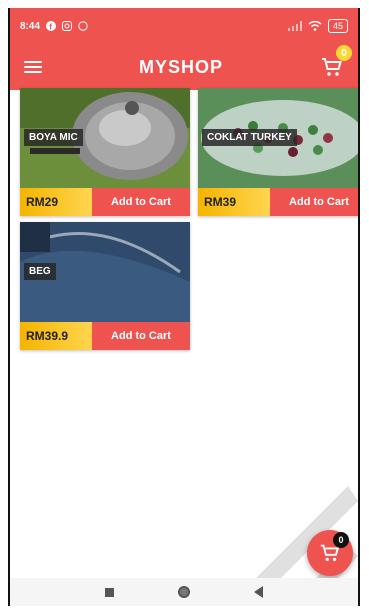  What do you see at coordinates (294, 26) in the screenshot?
I see `signal-icon` at bounding box center [294, 26].